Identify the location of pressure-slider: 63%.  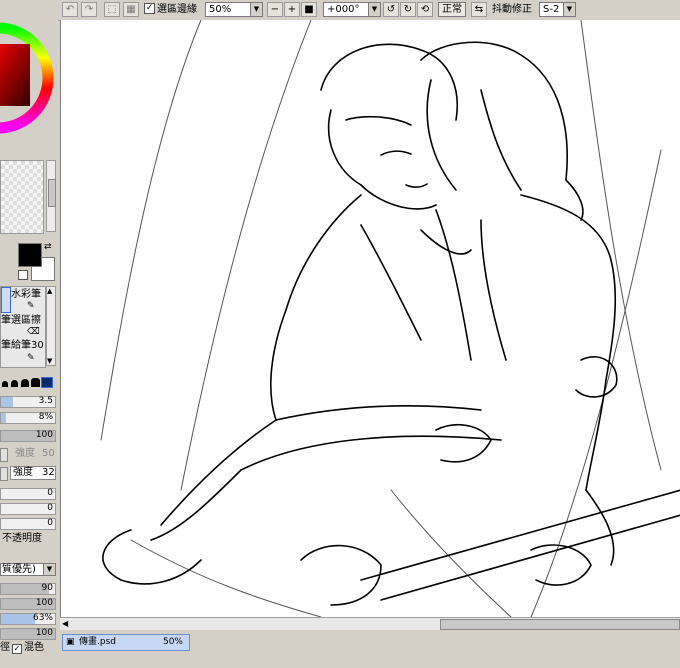
(28, 619).